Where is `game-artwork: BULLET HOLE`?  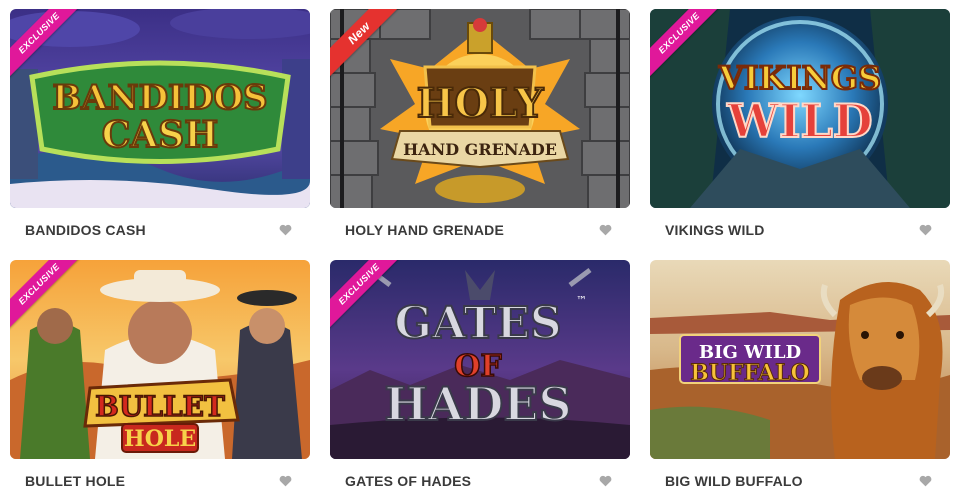
game-artwork: BULLET HOLE is located at coordinates (160, 359).